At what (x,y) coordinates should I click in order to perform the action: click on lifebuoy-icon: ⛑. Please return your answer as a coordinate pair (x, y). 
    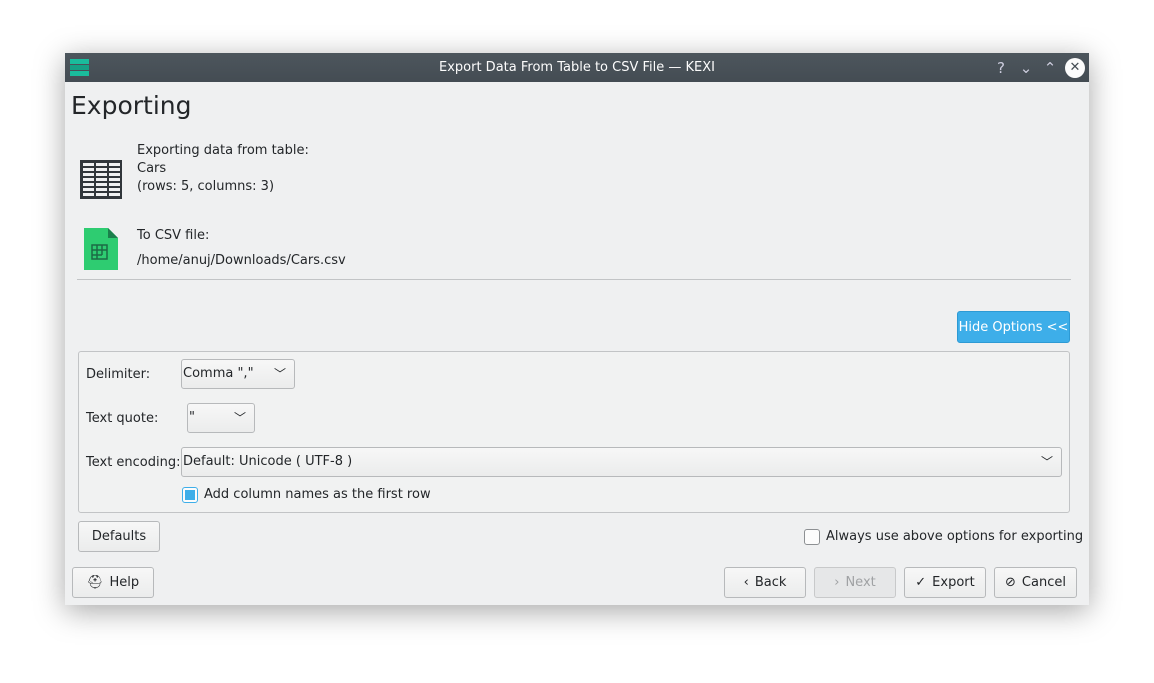
    Looking at the image, I should click on (95, 582).